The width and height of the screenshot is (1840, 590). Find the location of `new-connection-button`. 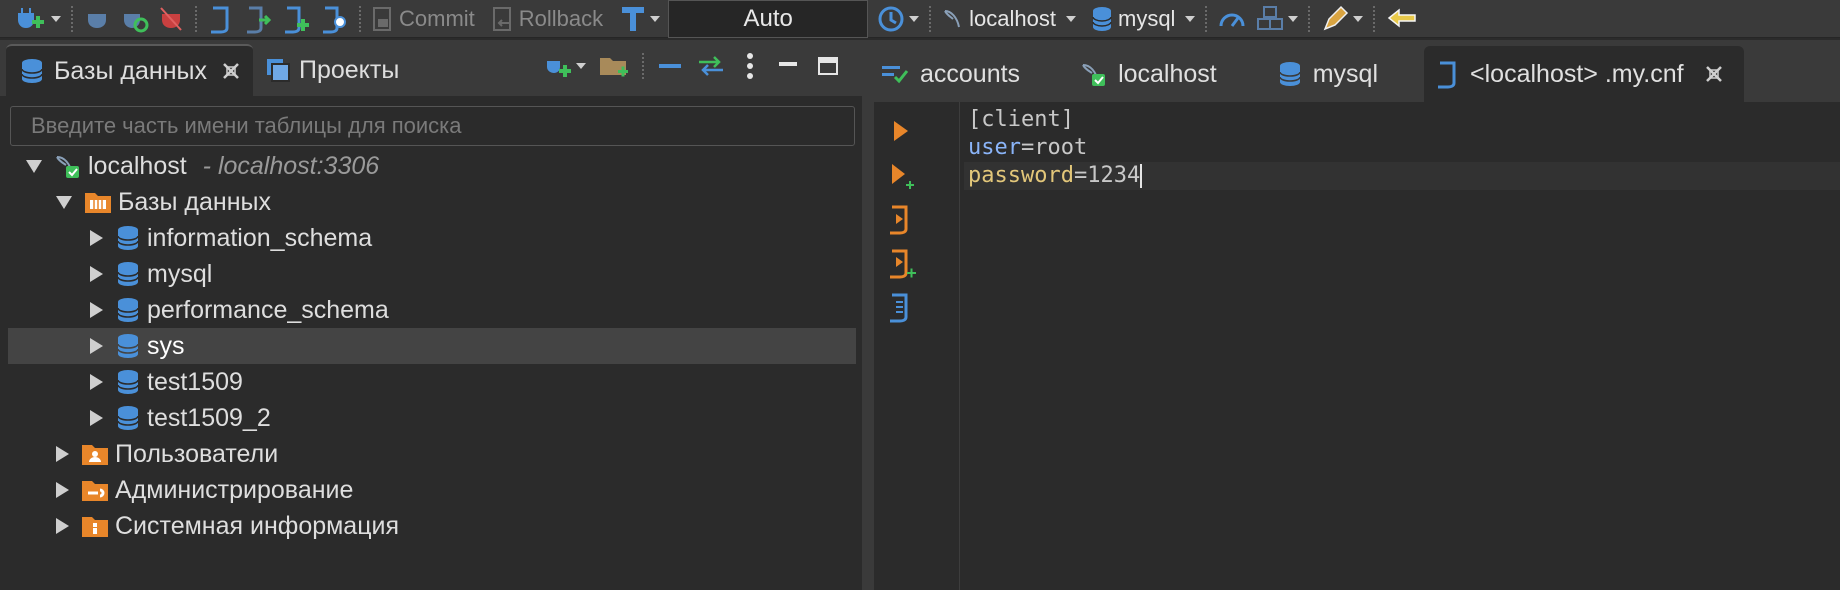

new-connection-button is located at coordinates (37, 19).